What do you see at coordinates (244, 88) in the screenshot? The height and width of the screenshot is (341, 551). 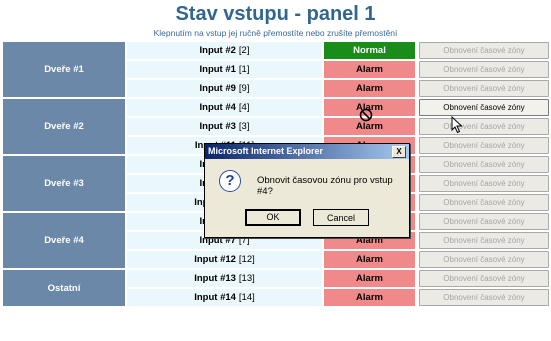 I see `input-code: [9]` at bounding box center [244, 88].